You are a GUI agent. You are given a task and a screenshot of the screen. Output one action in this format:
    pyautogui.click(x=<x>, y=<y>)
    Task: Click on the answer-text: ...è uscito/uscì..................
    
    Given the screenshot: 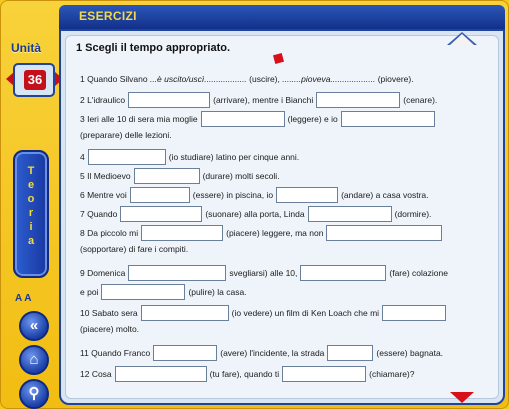 What is the action you would take?
    pyautogui.click(x=198, y=79)
    